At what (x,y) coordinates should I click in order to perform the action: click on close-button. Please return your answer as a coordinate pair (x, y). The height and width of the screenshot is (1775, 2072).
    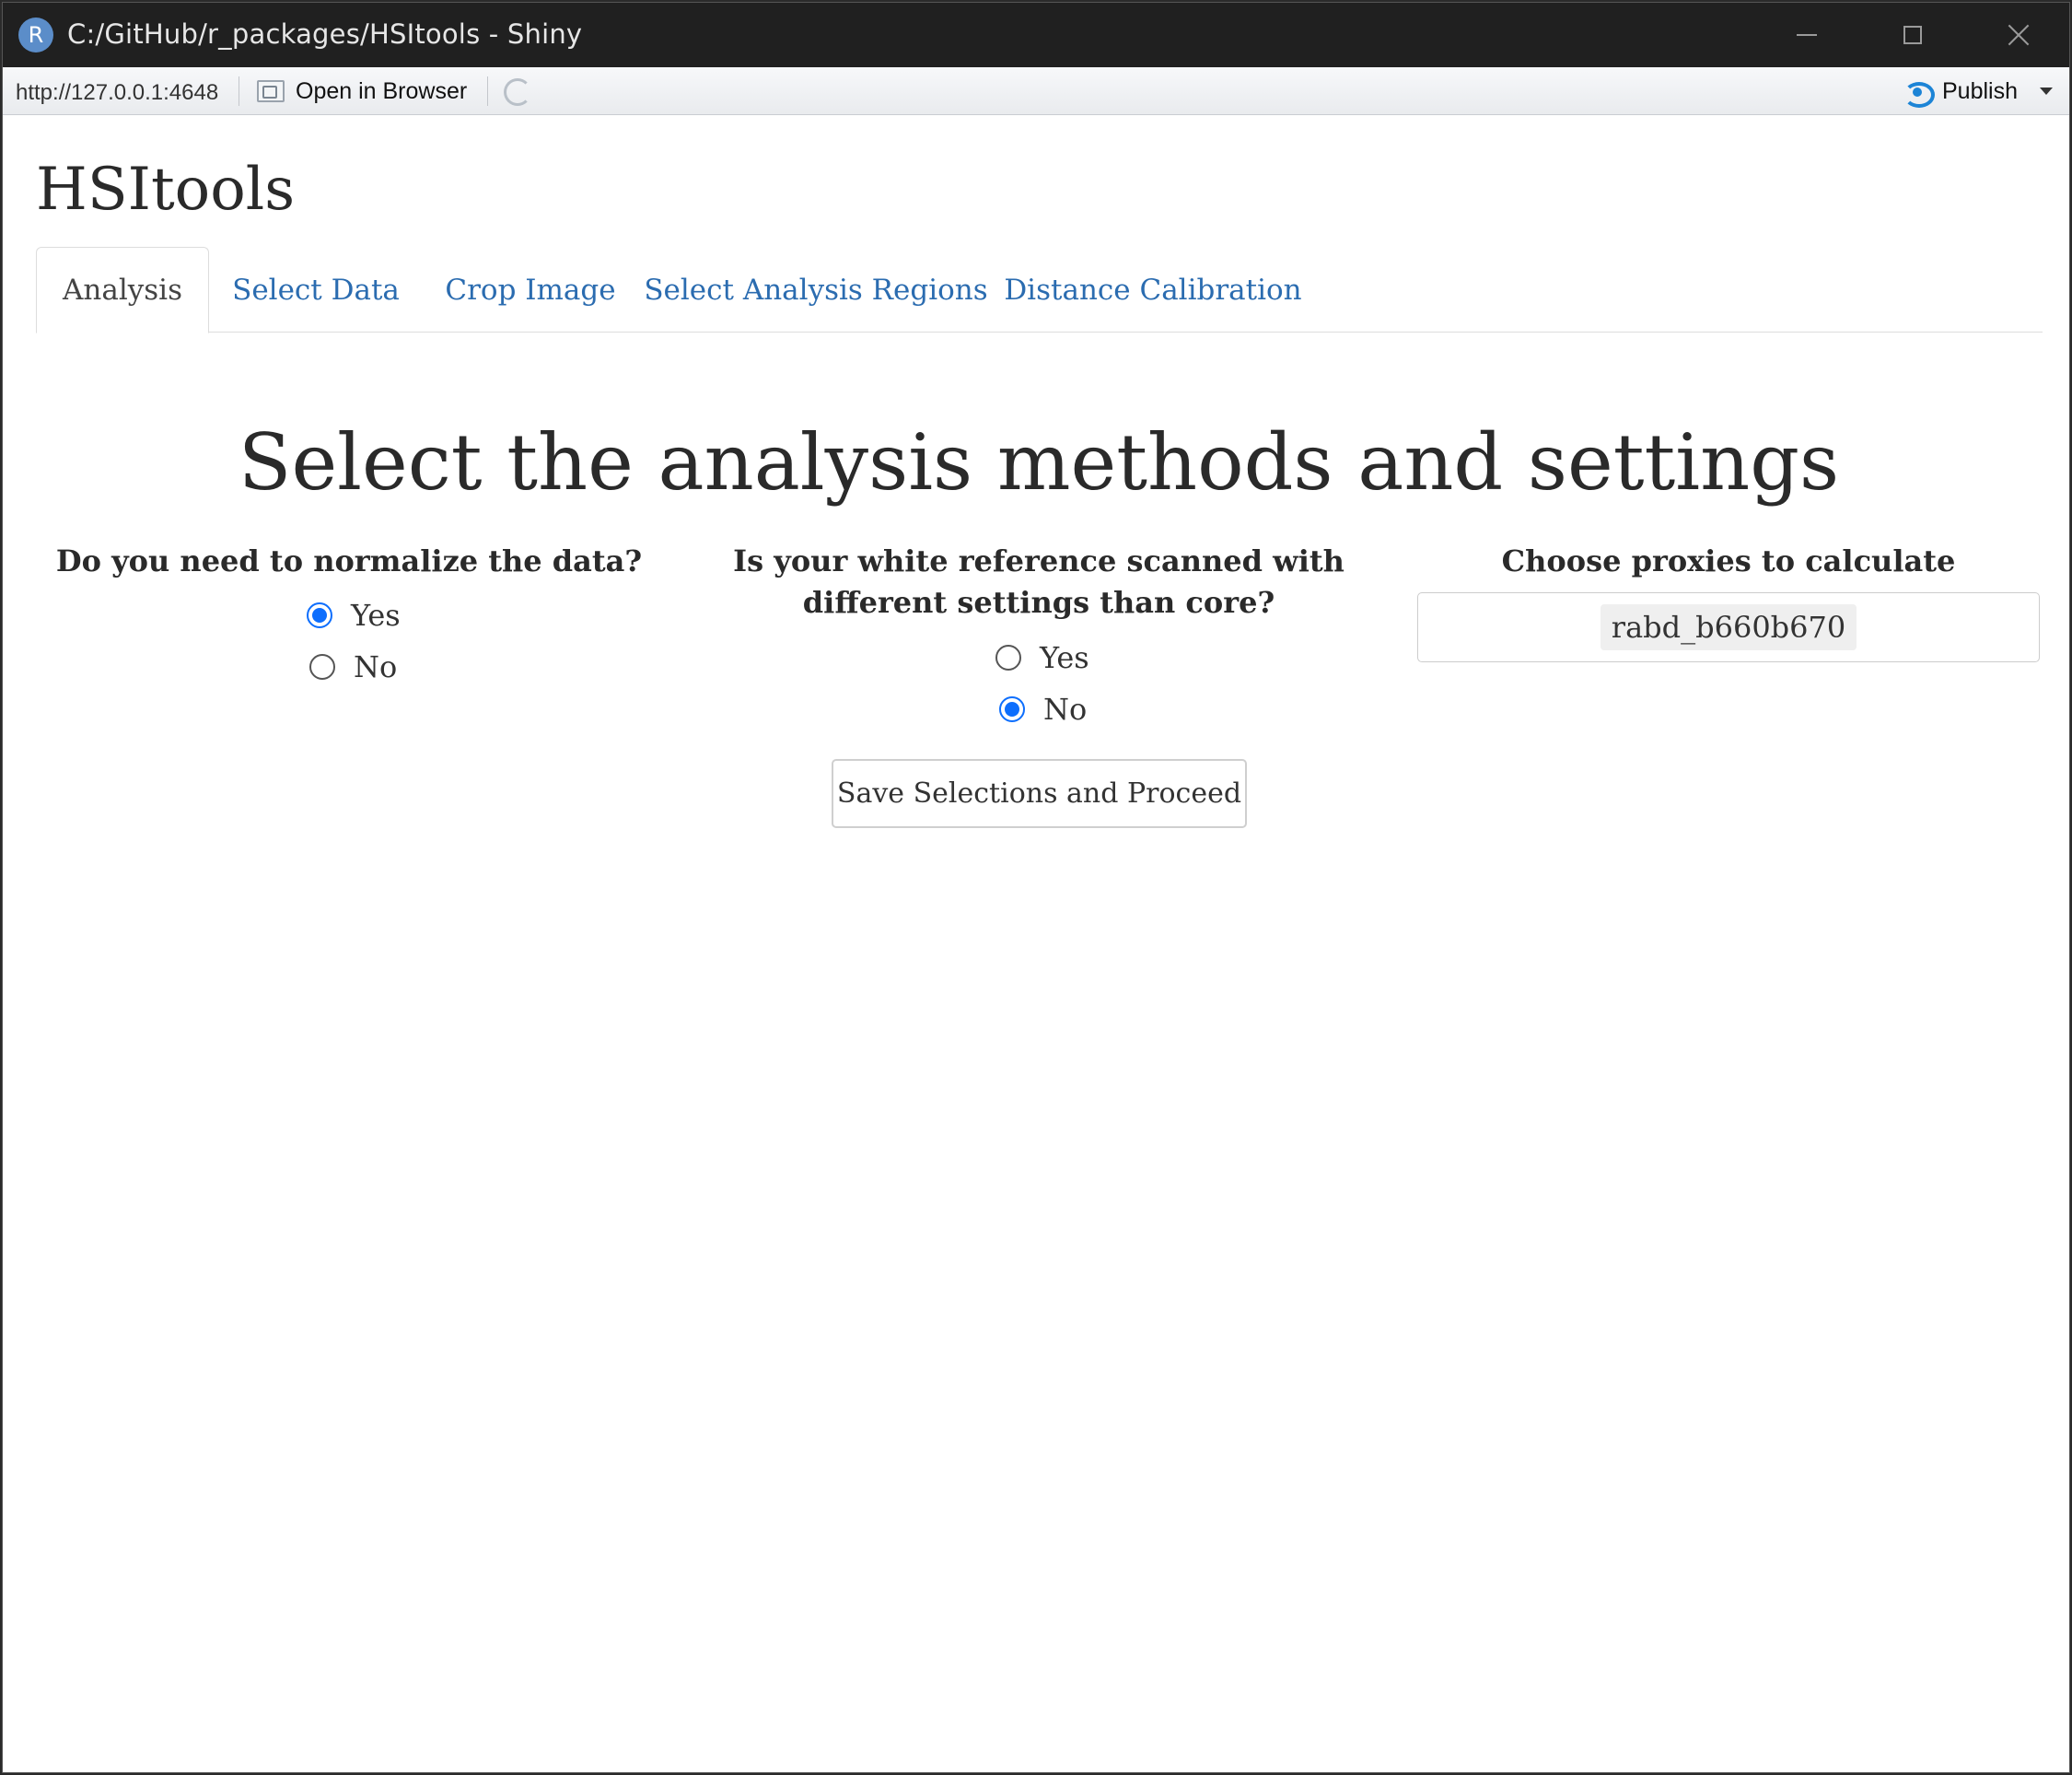
    Looking at the image, I should click on (2018, 35).